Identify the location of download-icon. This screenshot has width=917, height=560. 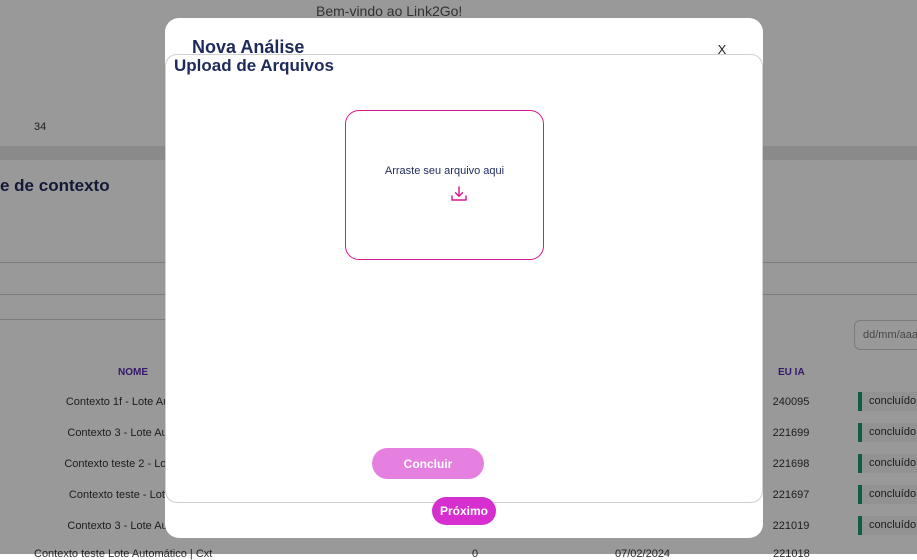
(459, 193).